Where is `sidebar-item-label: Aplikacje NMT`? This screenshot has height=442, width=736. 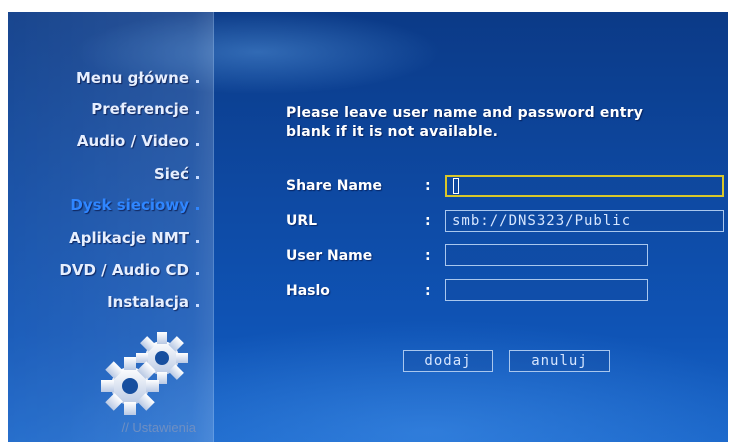
sidebar-item-label: Aplikacje NMT is located at coordinates (129, 238).